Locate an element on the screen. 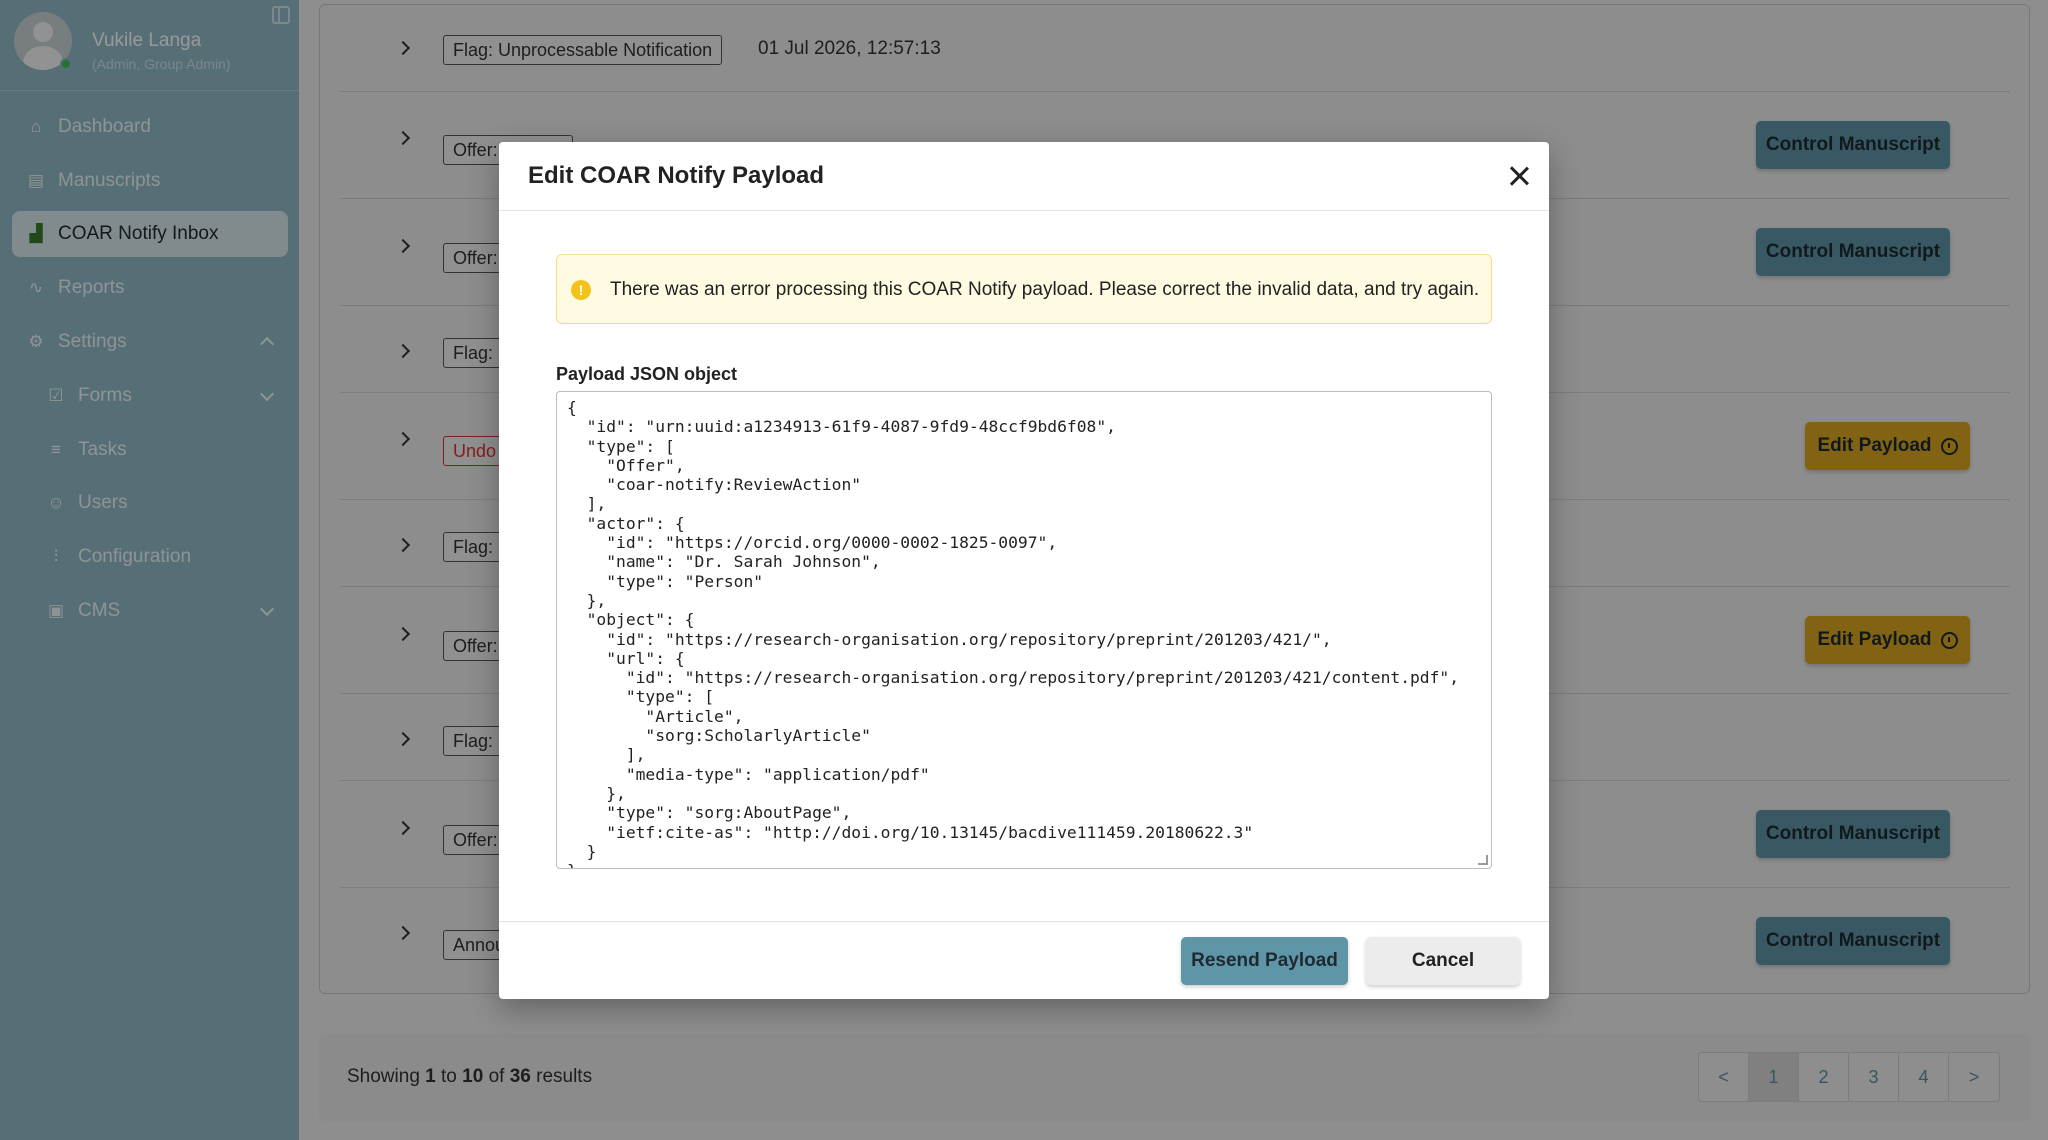 The height and width of the screenshot is (1140, 2048). close-icon is located at coordinates (1519, 176).